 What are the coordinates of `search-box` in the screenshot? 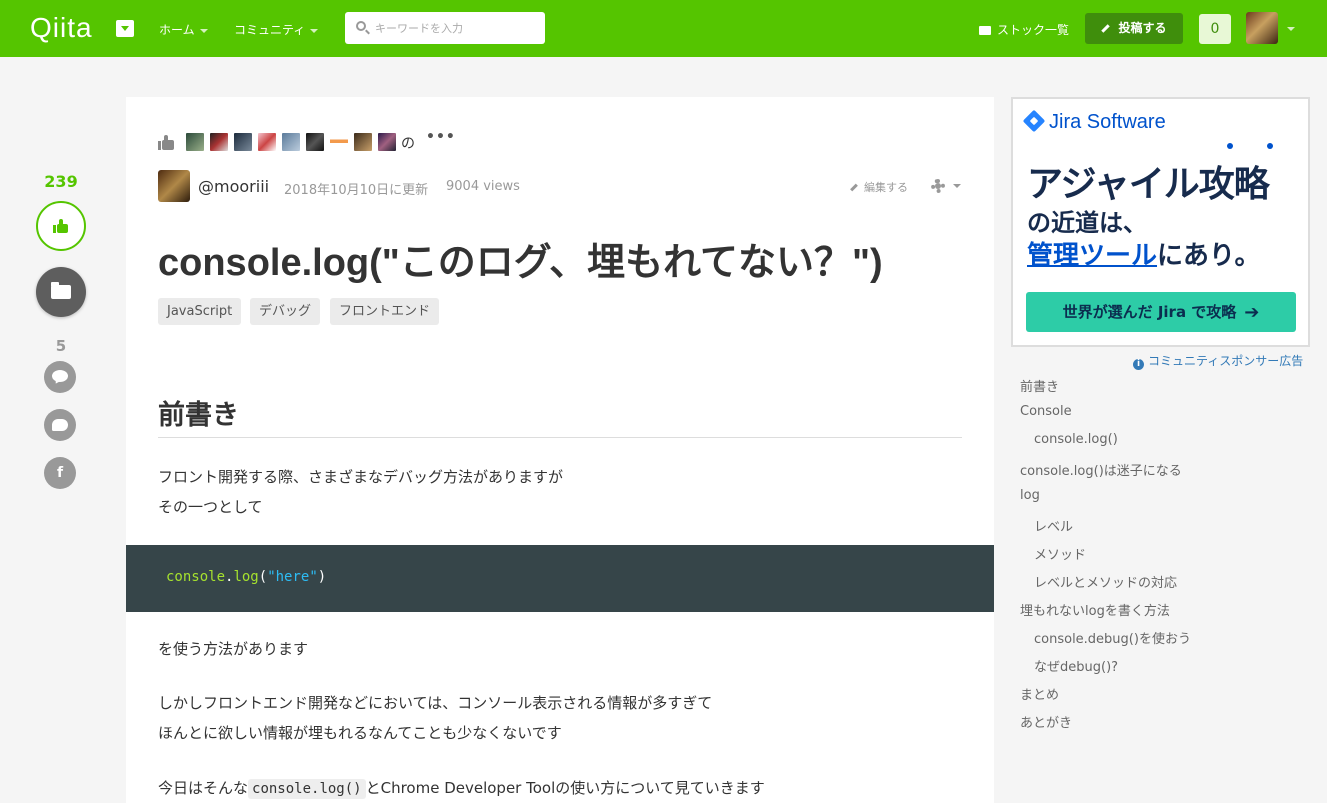 It's located at (445, 28).